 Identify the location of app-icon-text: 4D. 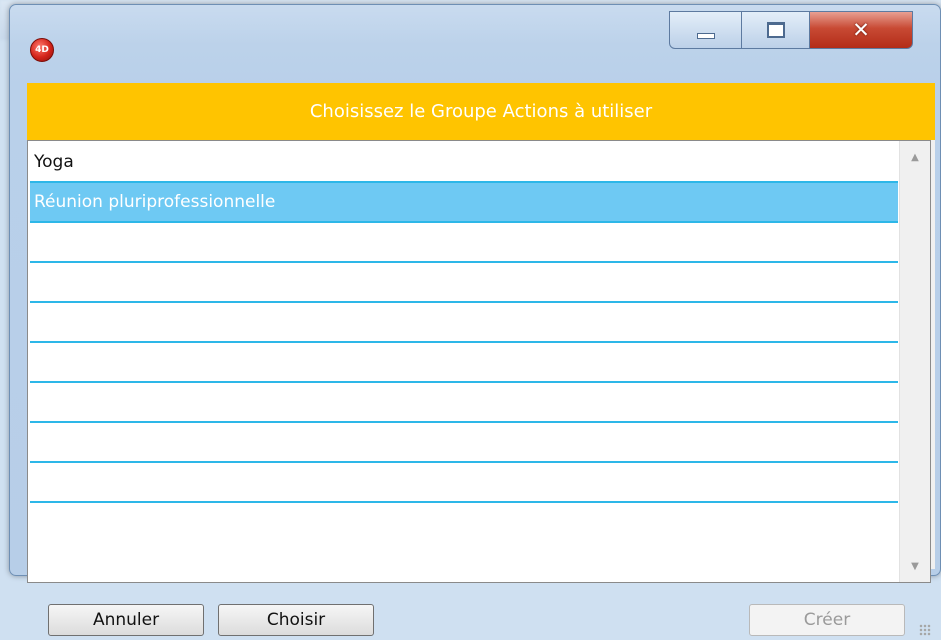
(42, 50).